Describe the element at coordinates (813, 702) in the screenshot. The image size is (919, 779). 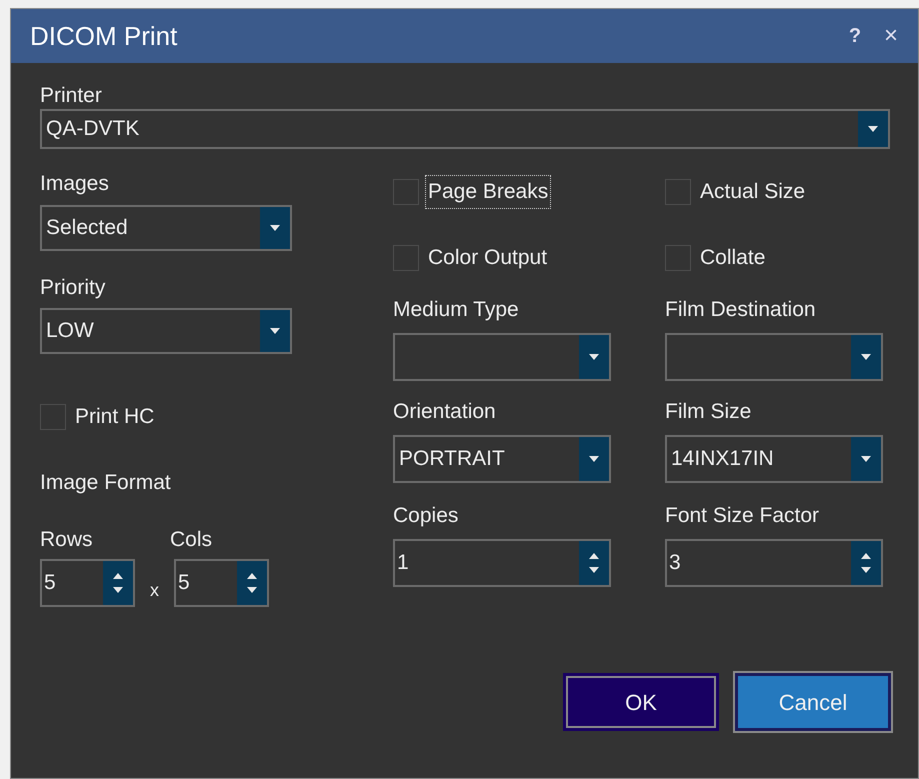
I see `dialog-button: Cancel` at that location.